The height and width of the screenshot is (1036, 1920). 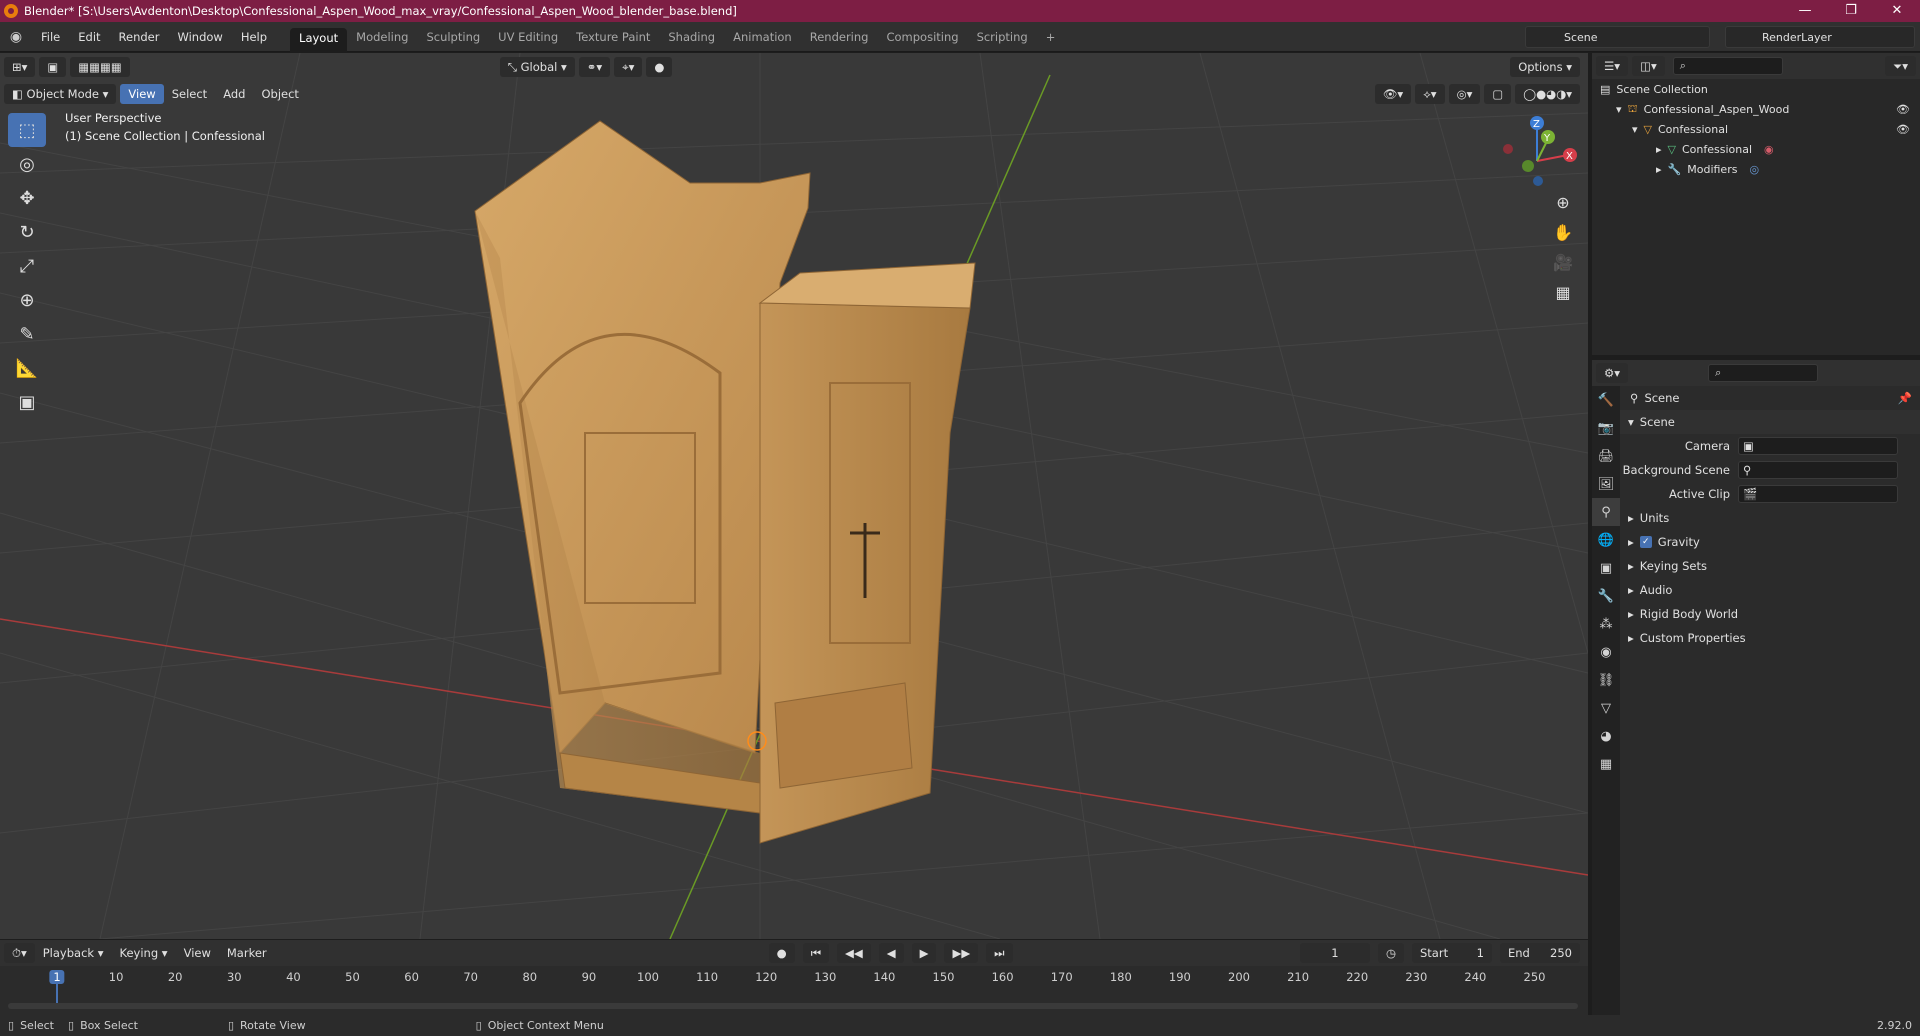 What do you see at coordinates (1851, 11) in the screenshot?
I see `maximize-button: ❐` at bounding box center [1851, 11].